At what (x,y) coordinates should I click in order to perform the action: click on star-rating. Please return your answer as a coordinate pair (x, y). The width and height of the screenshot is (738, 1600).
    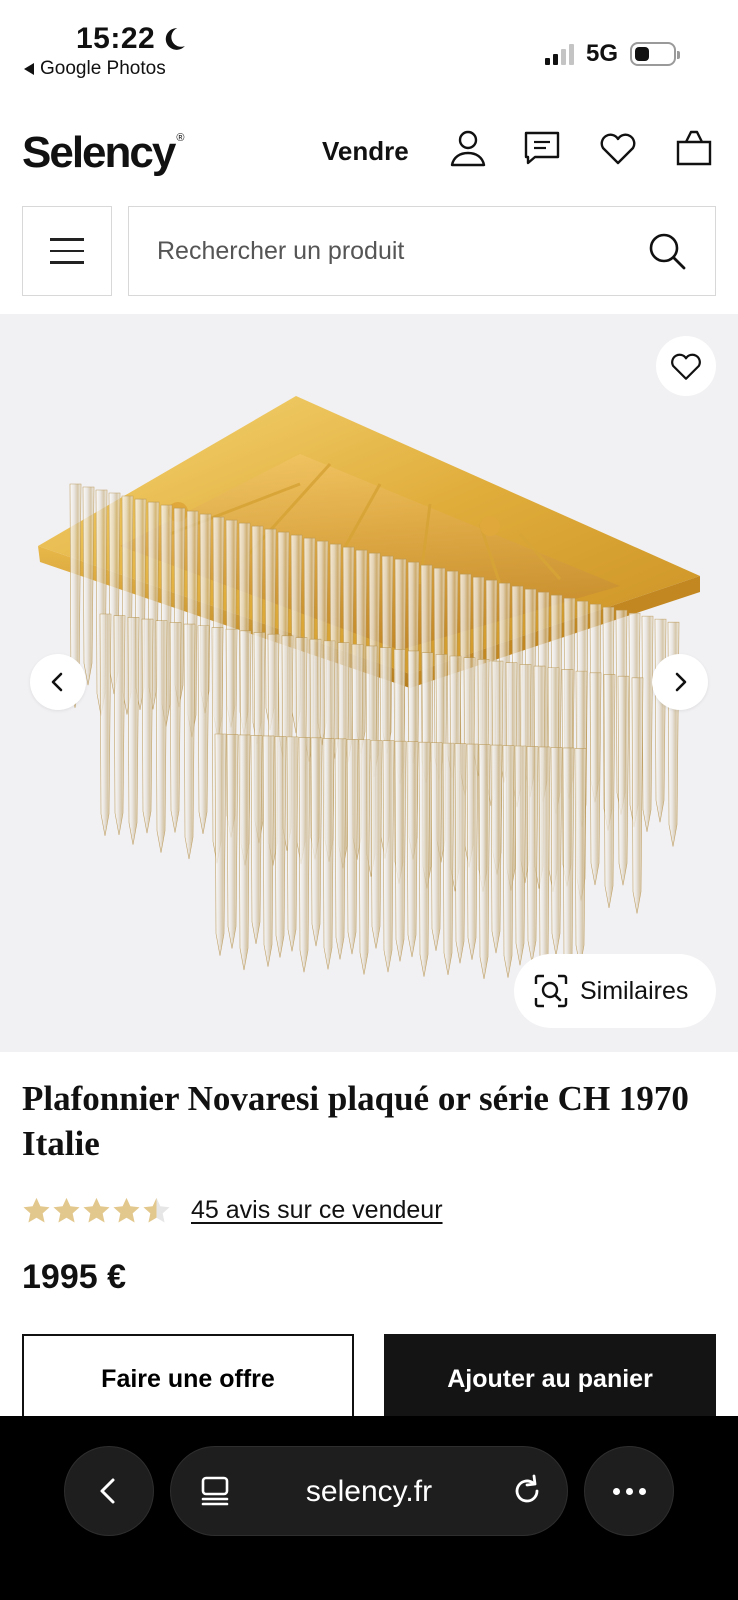
    Looking at the image, I should click on (96, 1210).